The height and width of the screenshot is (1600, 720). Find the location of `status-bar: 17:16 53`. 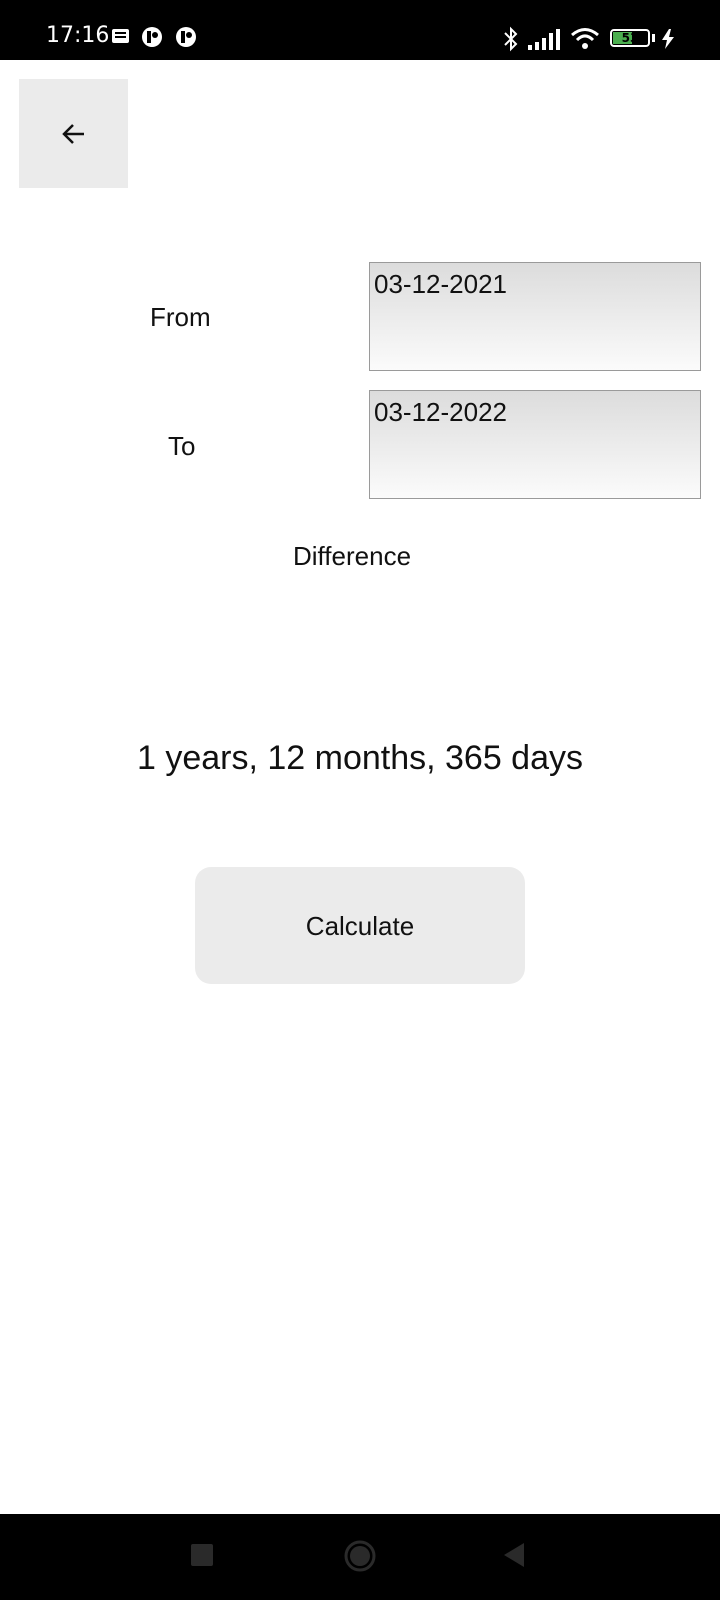

status-bar: 17:16 53 is located at coordinates (360, 30).